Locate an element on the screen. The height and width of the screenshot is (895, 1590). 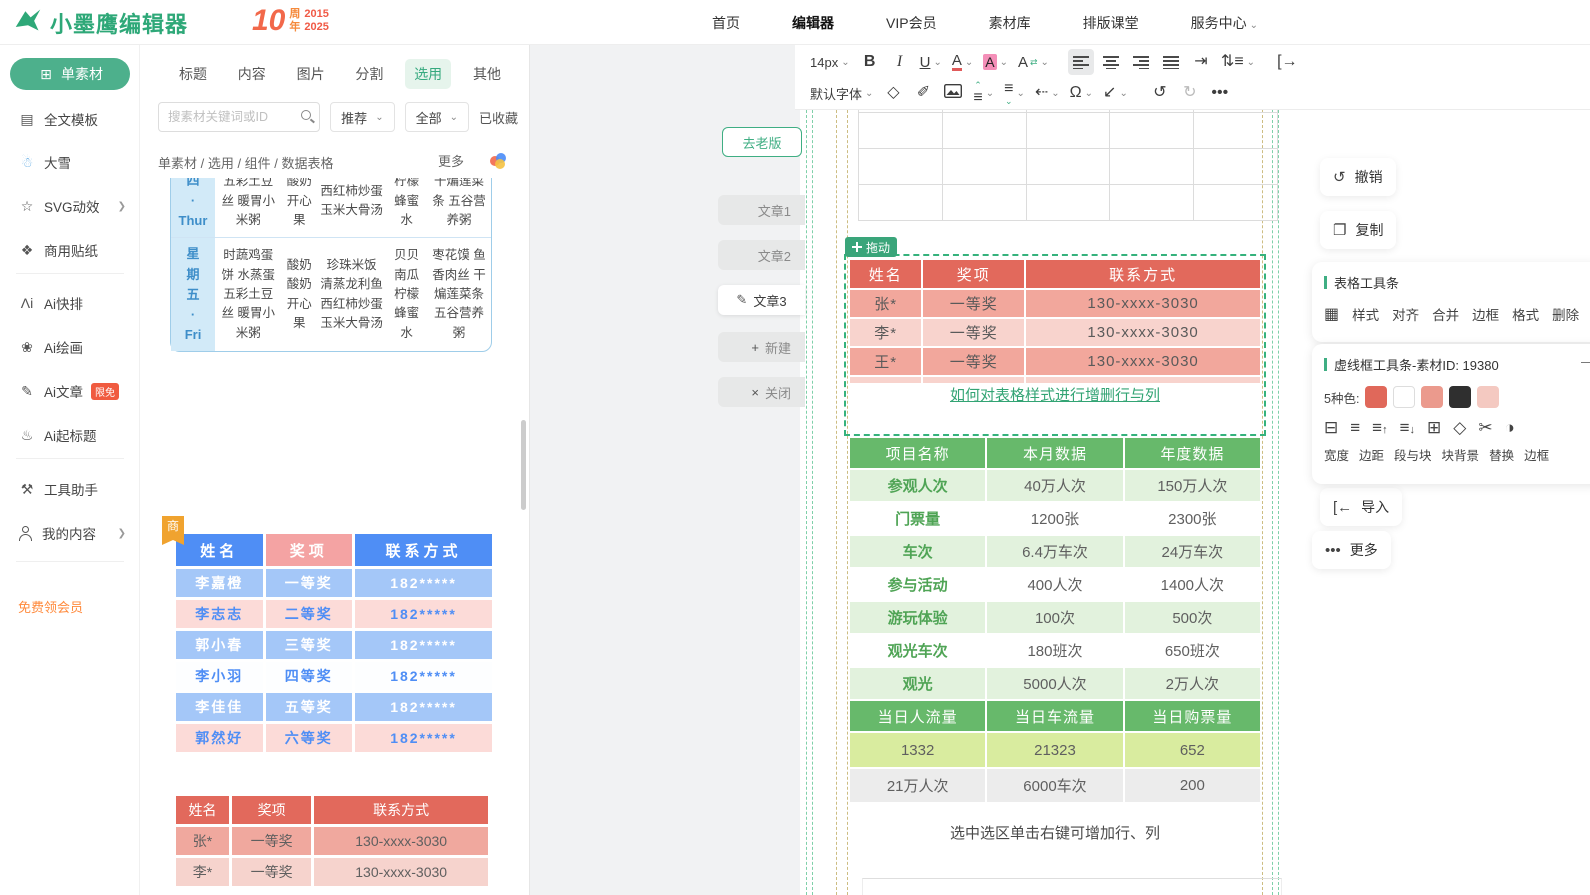
highlight-block-dropdown: Ω ⌄ is located at coordinates (1081, 93).